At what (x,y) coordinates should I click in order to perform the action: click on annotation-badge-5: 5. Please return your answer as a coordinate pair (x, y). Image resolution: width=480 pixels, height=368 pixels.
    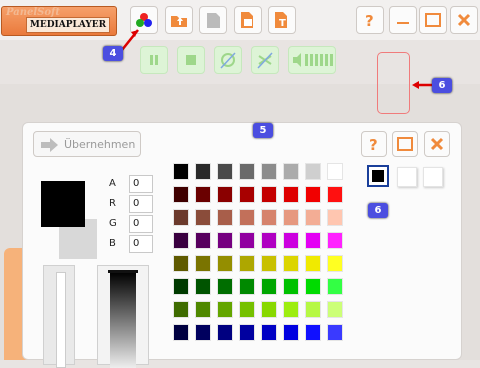
    Looking at the image, I should click on (263, 130).